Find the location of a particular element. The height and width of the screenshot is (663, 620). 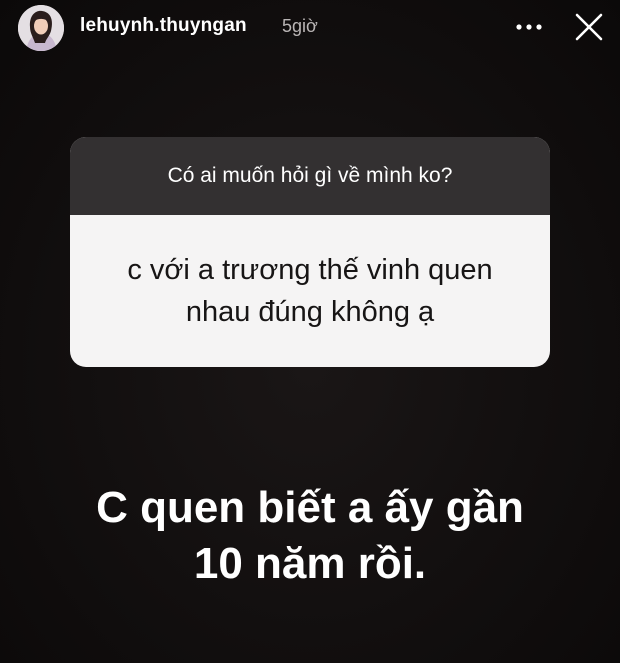

reply-line: C quen biết a ấy gần is located at coordinates (310, 507).